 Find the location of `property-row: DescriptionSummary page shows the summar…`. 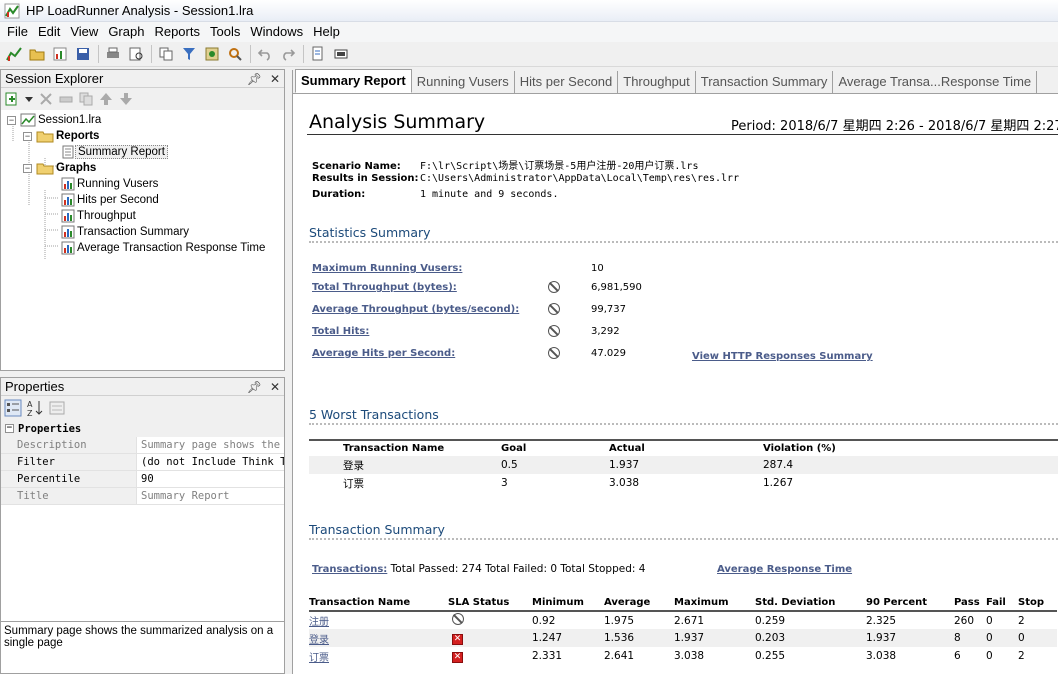

property-row: DescriptionSummary page shows the summar… is located at coordinates (142, 445).